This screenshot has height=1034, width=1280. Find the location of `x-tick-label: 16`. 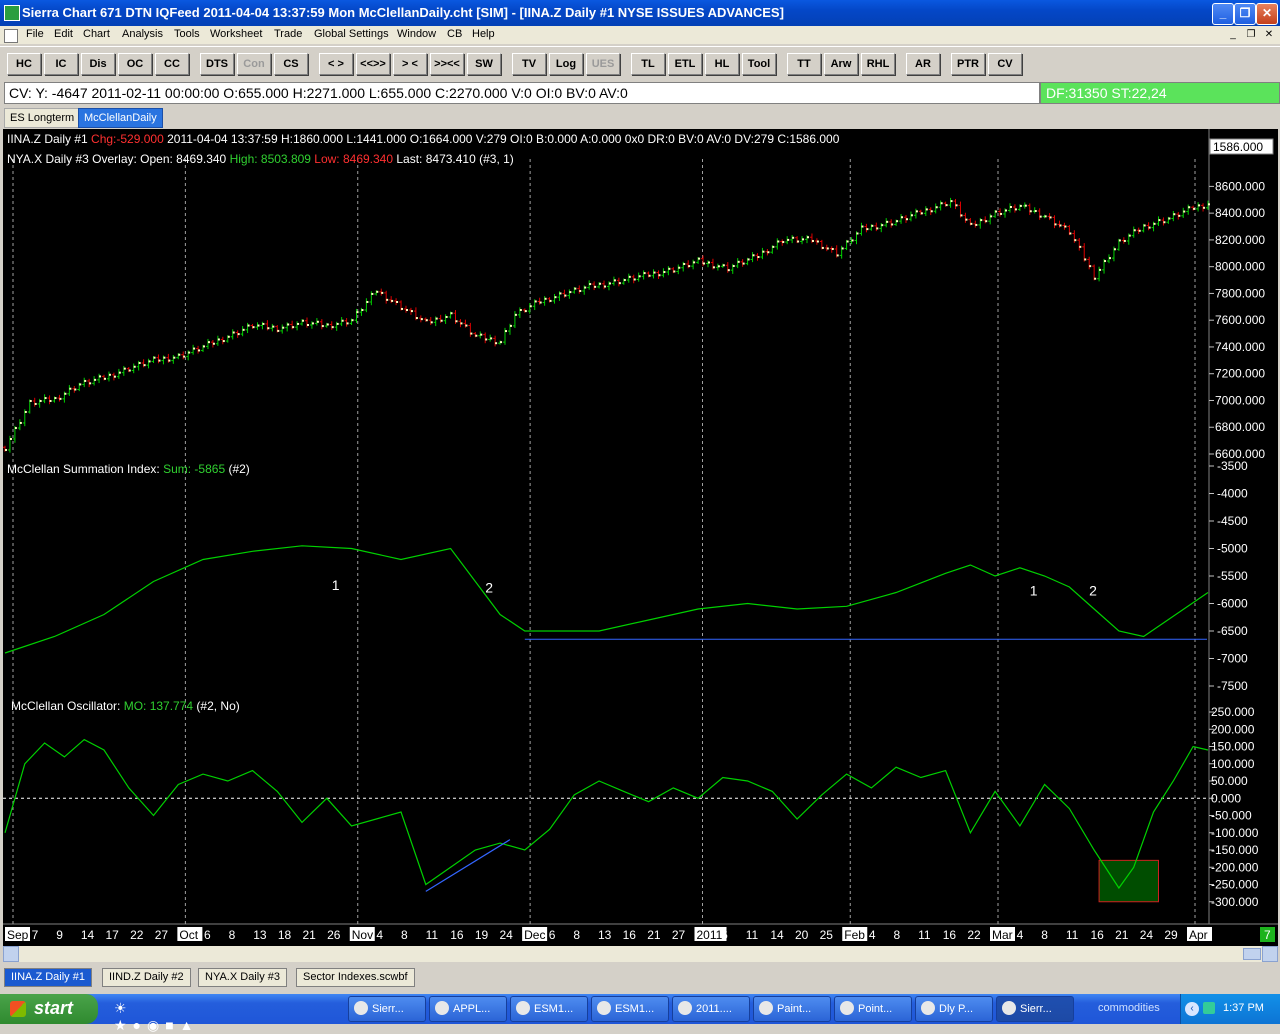

x-tick-label: 16 is located at coordinates (1098, 935).